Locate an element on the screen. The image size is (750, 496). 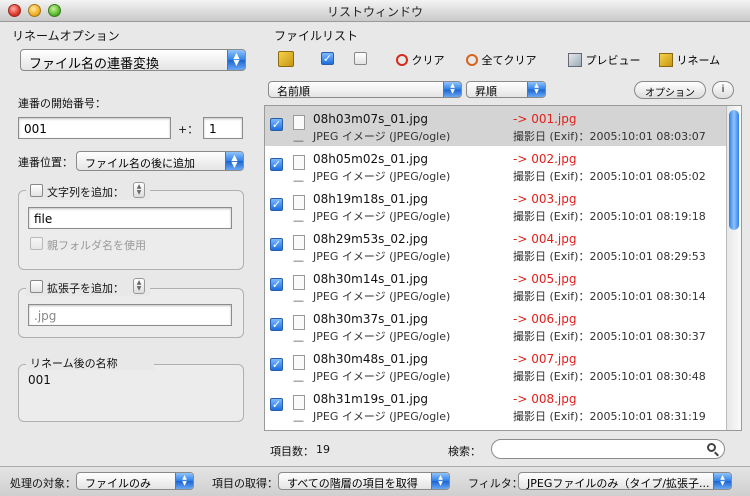
clear-icon is located at coordinates (402, 60).